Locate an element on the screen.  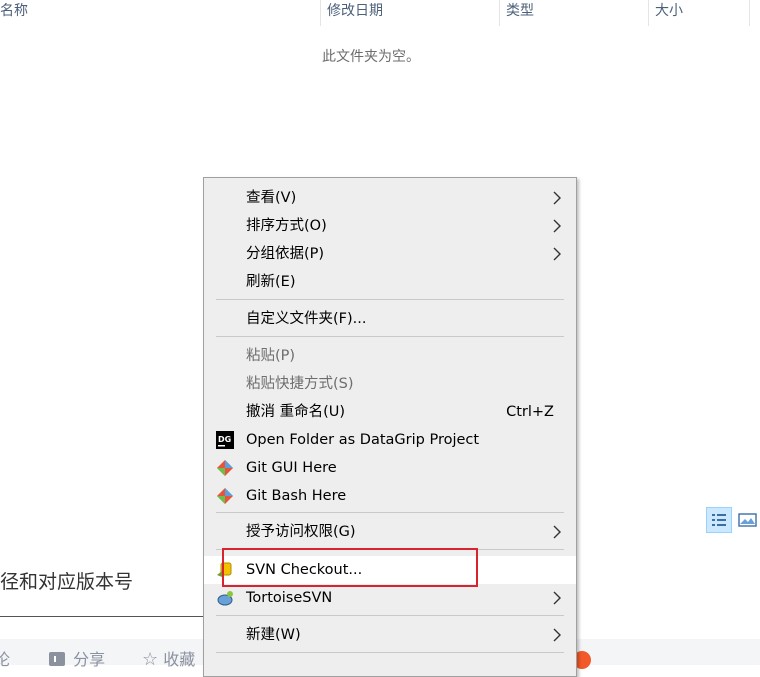
menu-item-group-by: 分组依据(P) is located at coordinates (390, 254).